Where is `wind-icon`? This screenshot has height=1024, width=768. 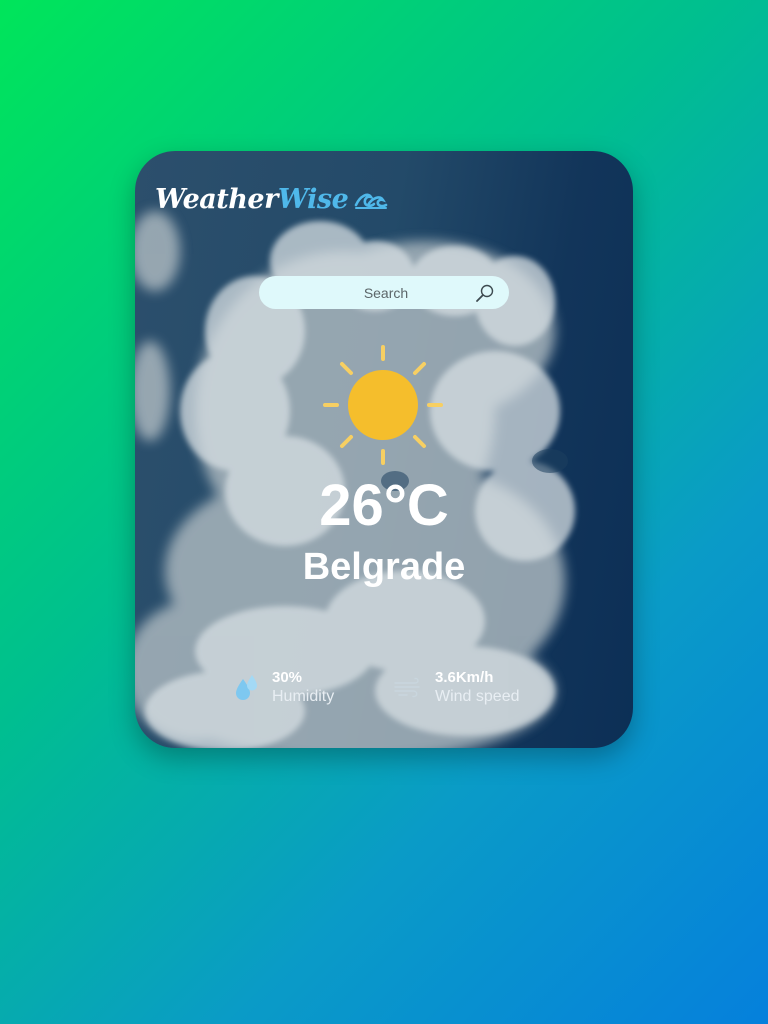 wind-icon is located at coordinates (408, 688).